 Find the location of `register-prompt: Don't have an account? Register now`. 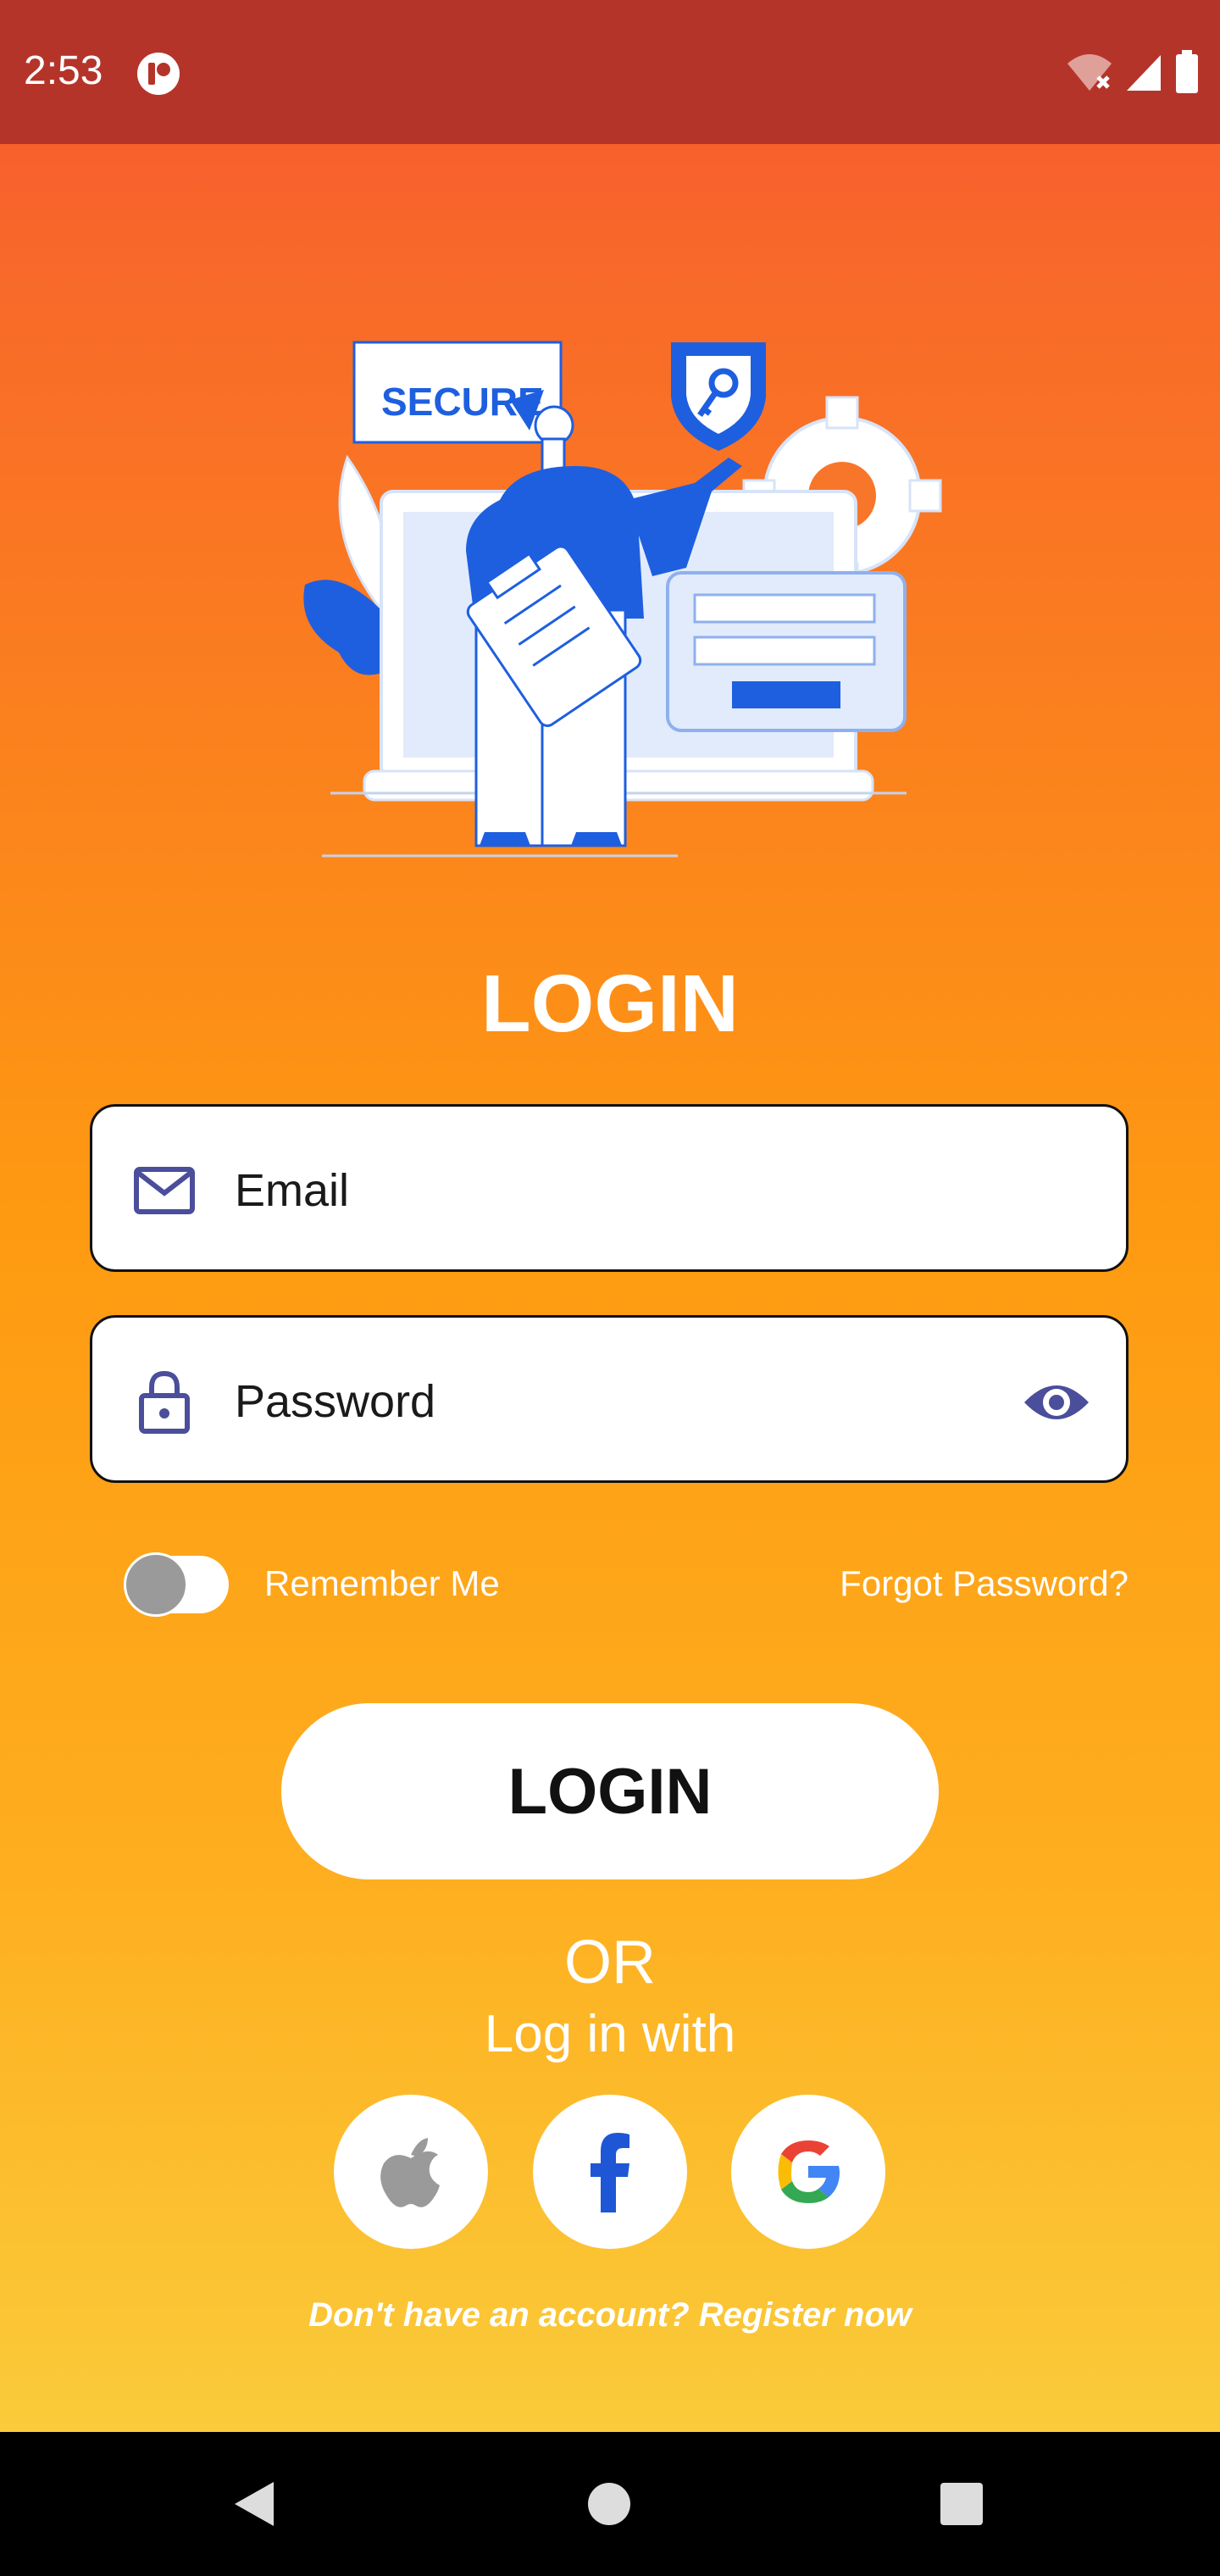

register-prompt: Don't have an account? Register now is located at coordinates (610, 2315).